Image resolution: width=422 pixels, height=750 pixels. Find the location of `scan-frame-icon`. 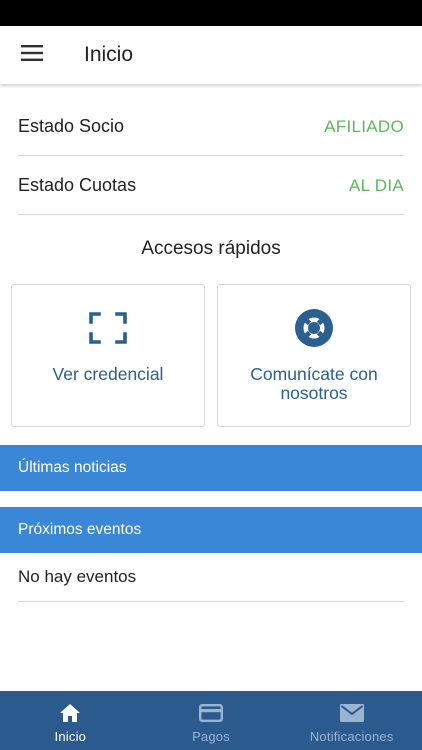

scan-frame-icon is located at coordinates (108, 328).